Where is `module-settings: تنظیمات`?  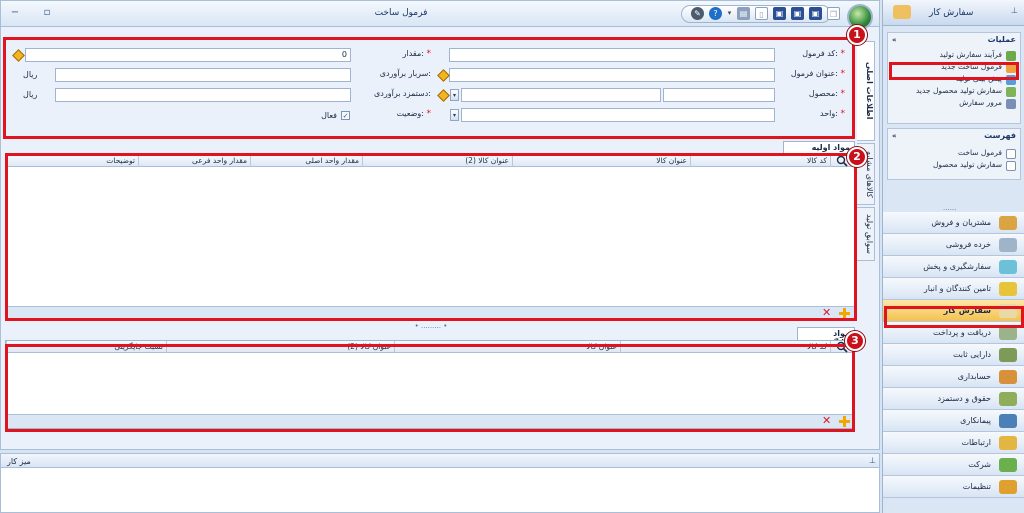
module-settings: تنظیمات is located at coordinates (953, 487).